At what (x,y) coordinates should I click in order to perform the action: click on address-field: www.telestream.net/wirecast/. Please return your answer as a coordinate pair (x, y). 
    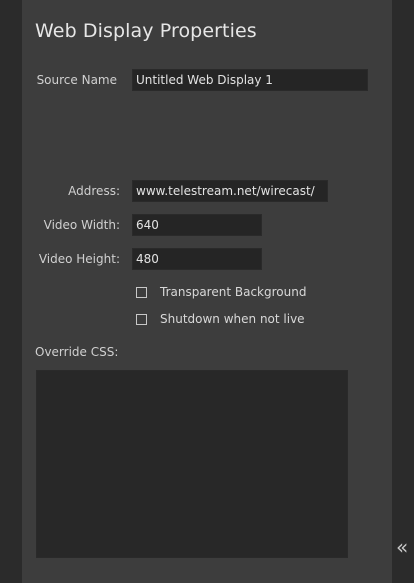
    Looking at the image, I should click on (230, 191).